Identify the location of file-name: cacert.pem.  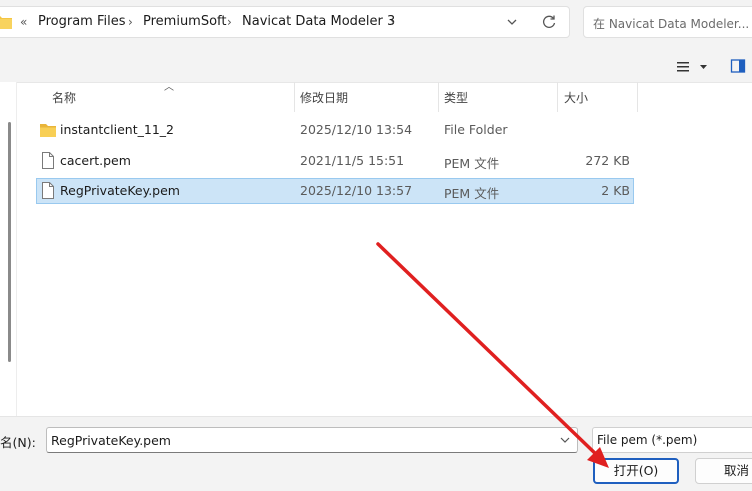
(95, 160).